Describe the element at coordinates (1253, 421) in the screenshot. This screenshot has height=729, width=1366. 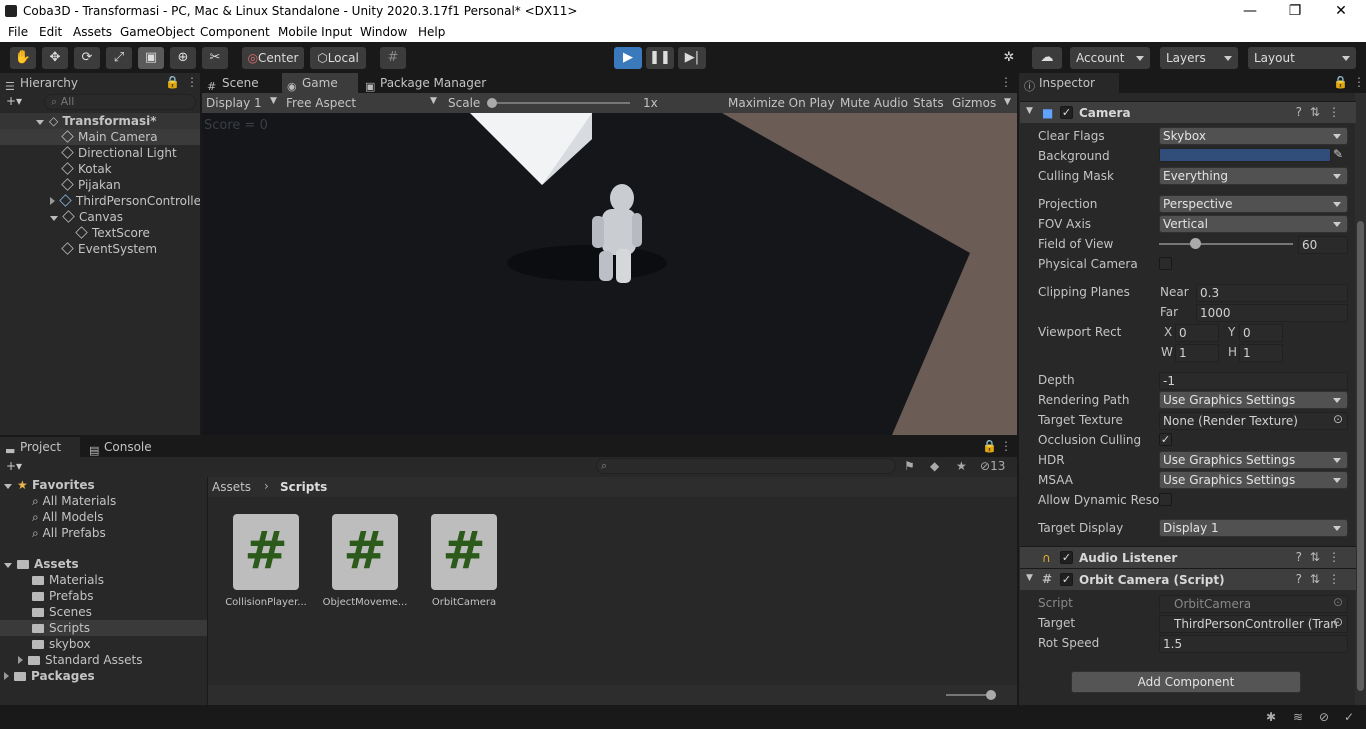
I see `target-texture-field: None (Render Texture)` at that location.